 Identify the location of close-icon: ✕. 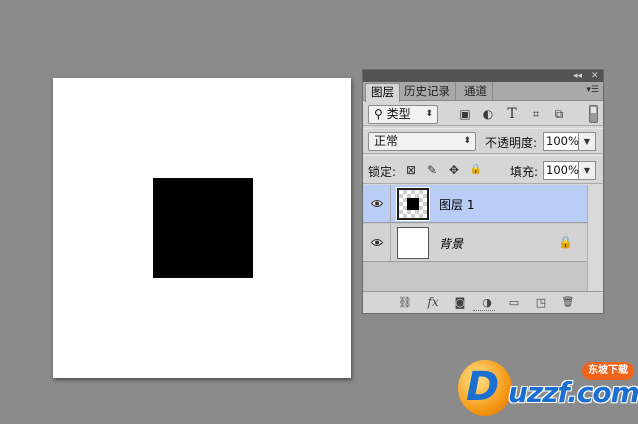
(595, 76).